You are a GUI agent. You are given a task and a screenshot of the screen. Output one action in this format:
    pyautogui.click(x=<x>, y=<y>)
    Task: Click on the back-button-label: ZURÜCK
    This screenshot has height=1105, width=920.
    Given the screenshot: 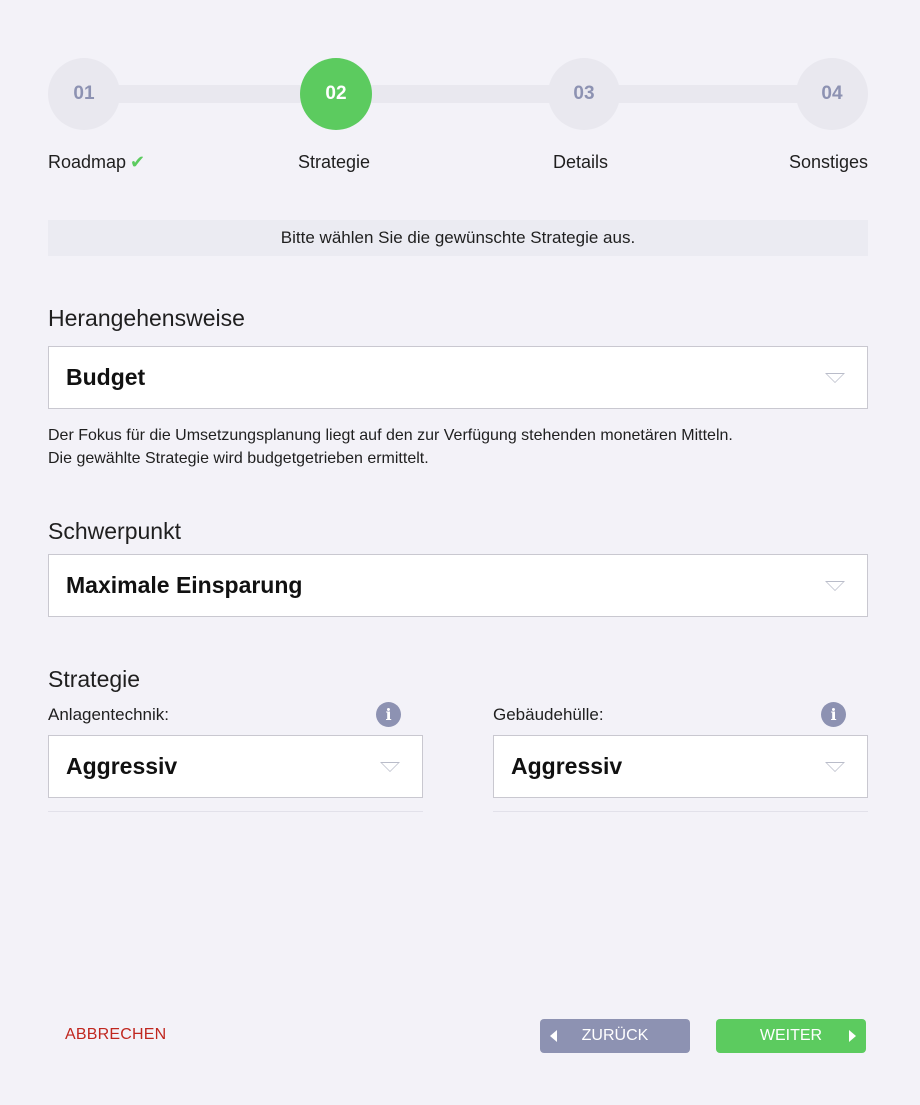 What is the action you would take?
    pyautogui.click(x=615, y=1035)
    